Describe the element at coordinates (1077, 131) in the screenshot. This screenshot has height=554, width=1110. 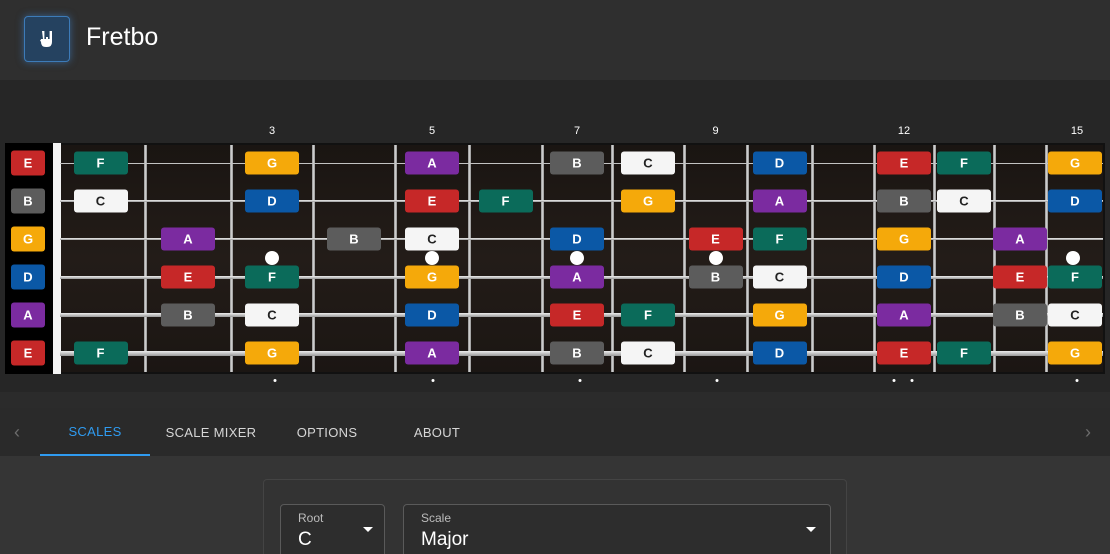
I see `fret-number: 15` at that location.